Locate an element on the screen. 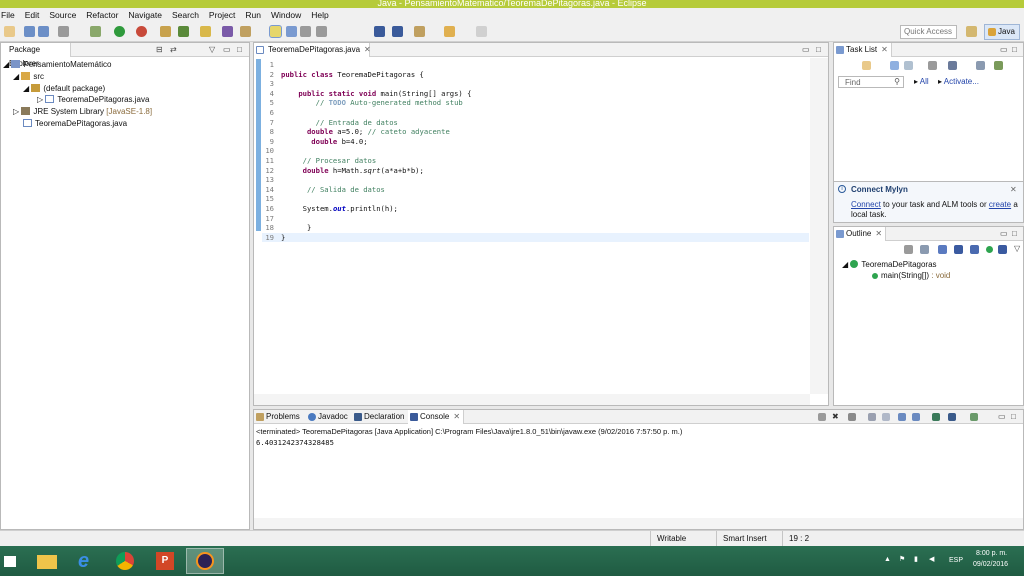  new-class-icon is located at coordinates (205, 31).